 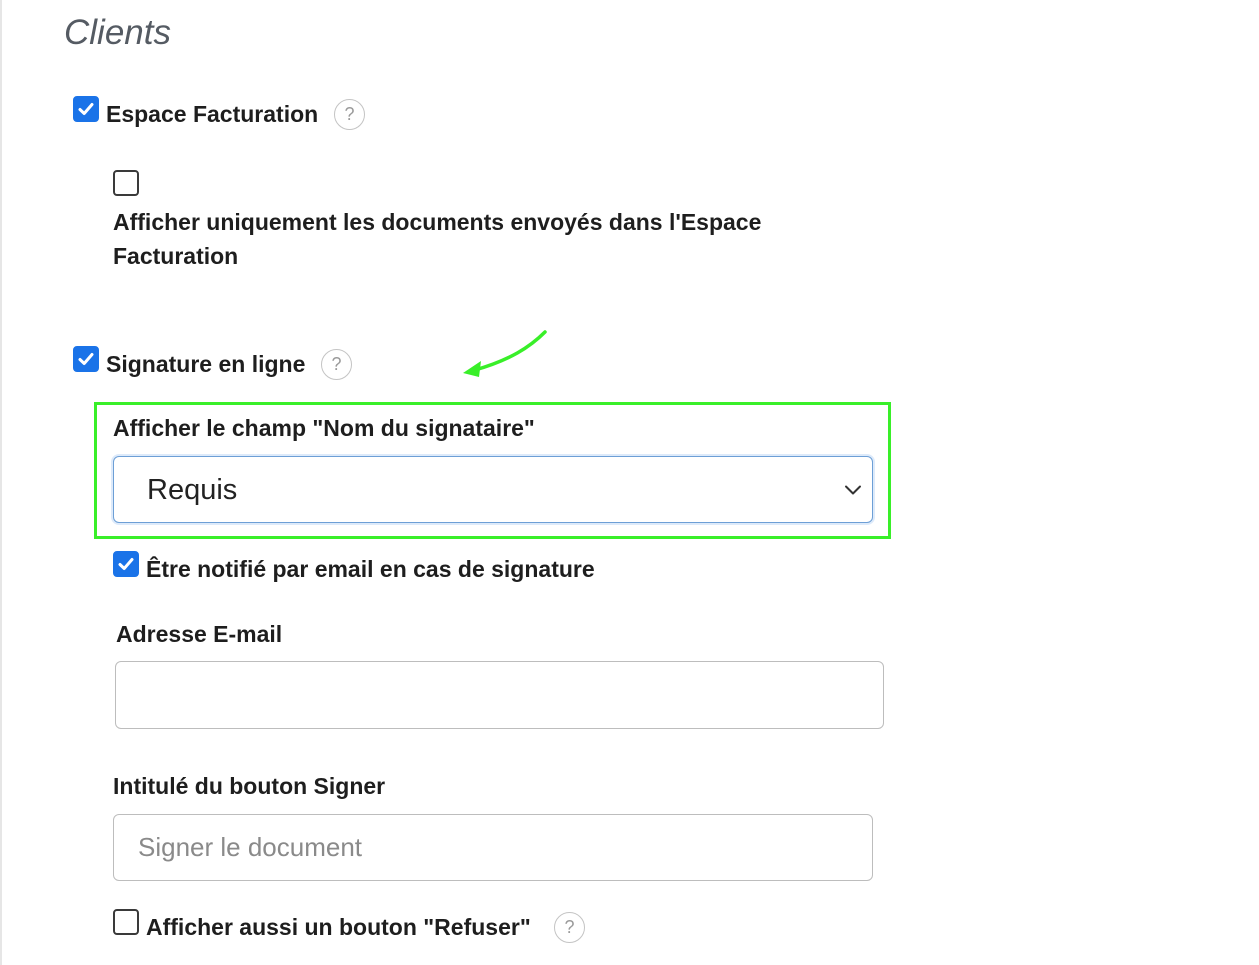 I want to click on refuse-label: Afficher aussi un bouton "Refuser", so click(x=338, y=927).